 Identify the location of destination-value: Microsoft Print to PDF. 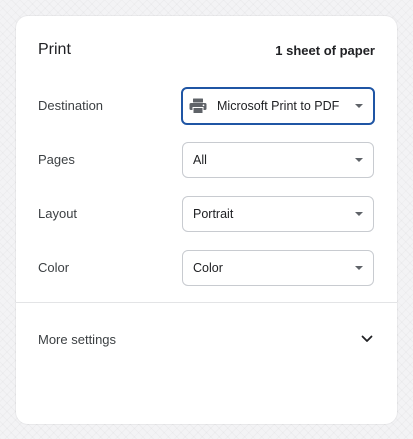
(278, 106).